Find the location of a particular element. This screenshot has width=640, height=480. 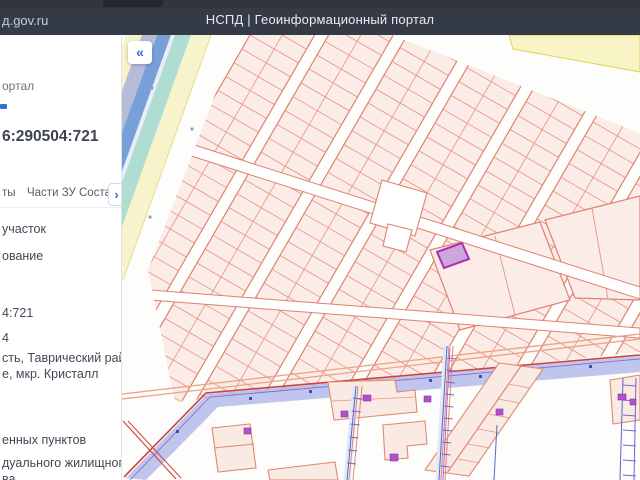

portal-text-fragment: ортал is located at coordinates (18, 86).